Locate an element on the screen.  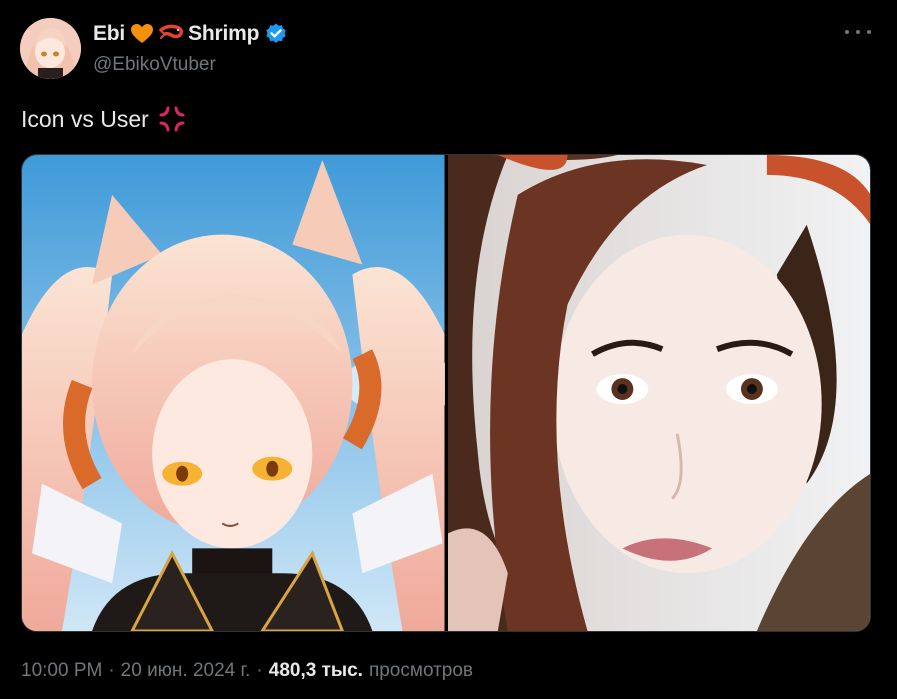
display-name-part1: Ebi is located at coordinates (109, 34).